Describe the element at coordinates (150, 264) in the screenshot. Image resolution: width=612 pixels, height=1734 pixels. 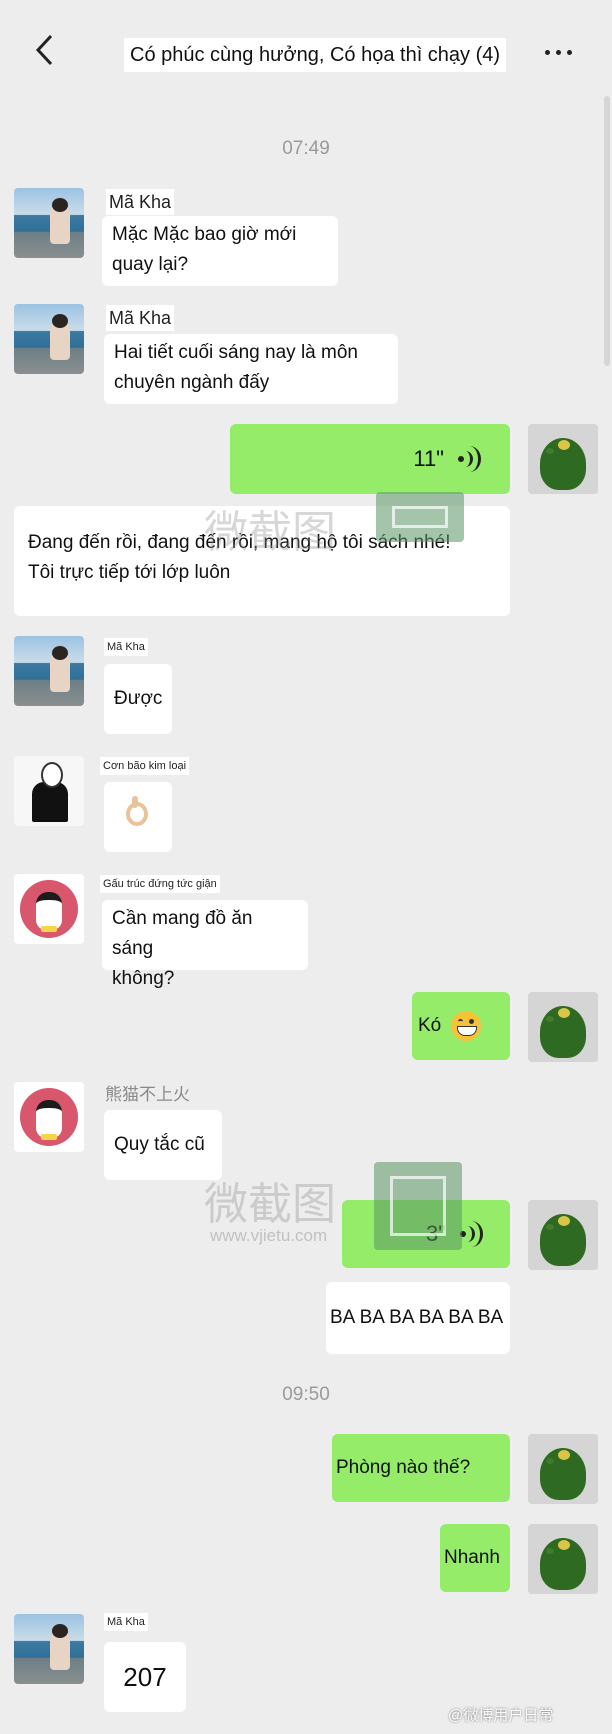
I see `message-line: quay lại?` at that location.